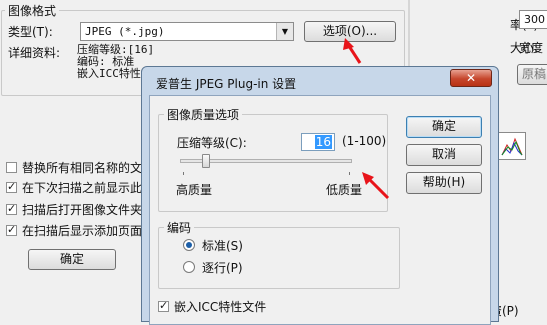 This screenshot has height=325, width=547. I want to click on annotation-arrows, so click(366, 119).